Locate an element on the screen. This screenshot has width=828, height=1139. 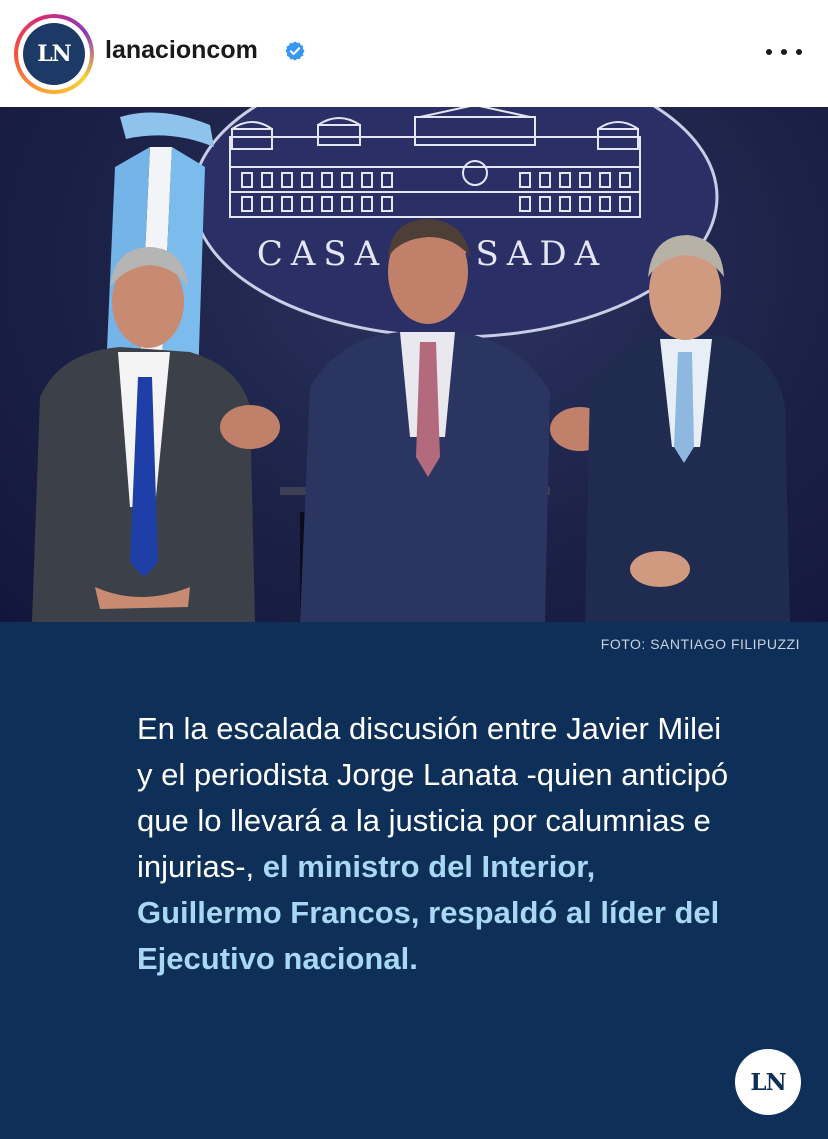
person-left is located at coordinates (143, 434).